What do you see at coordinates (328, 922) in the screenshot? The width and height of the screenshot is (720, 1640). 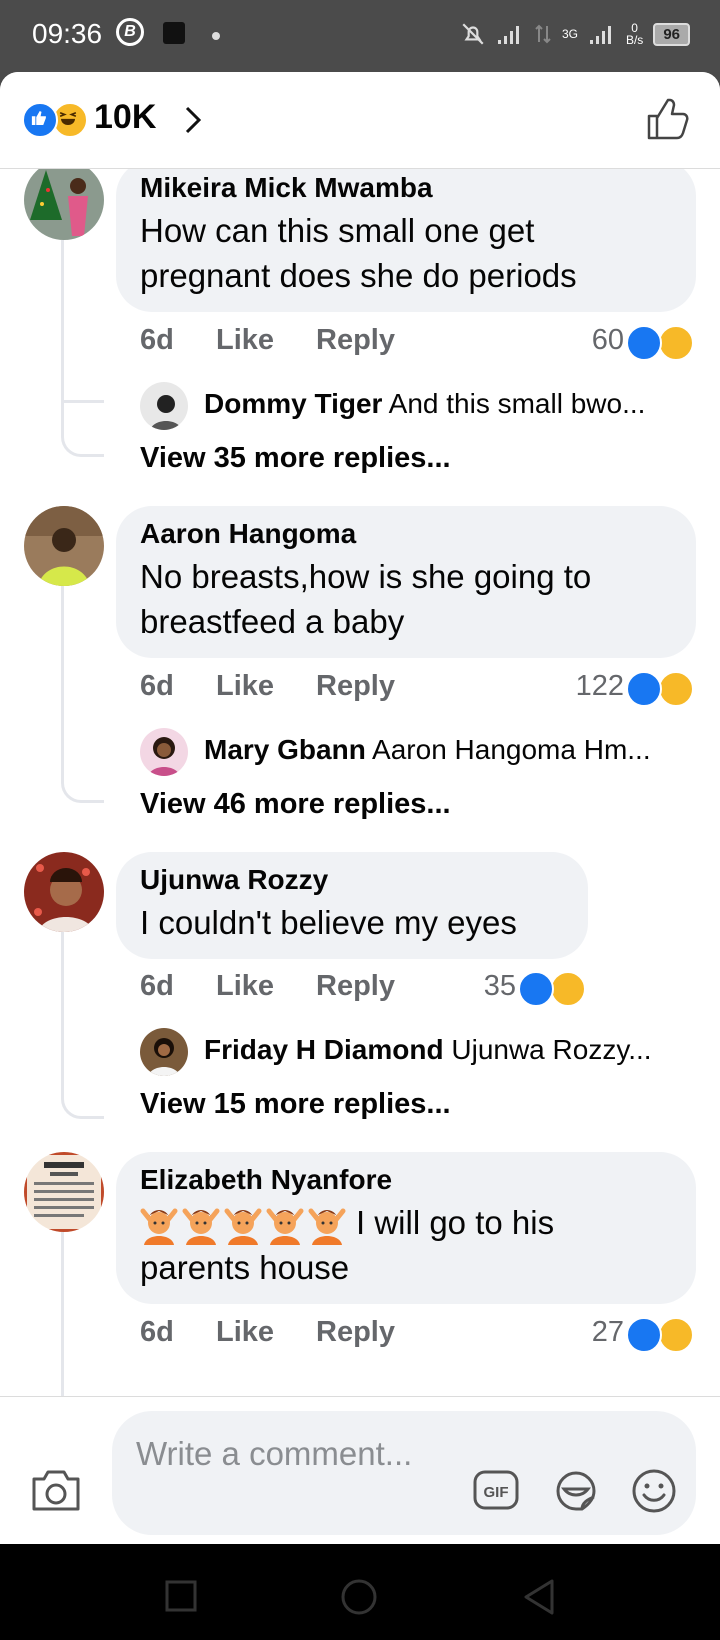 I see `comment-text: I couldn't believe my eyes` at bounding box center [328, 922].